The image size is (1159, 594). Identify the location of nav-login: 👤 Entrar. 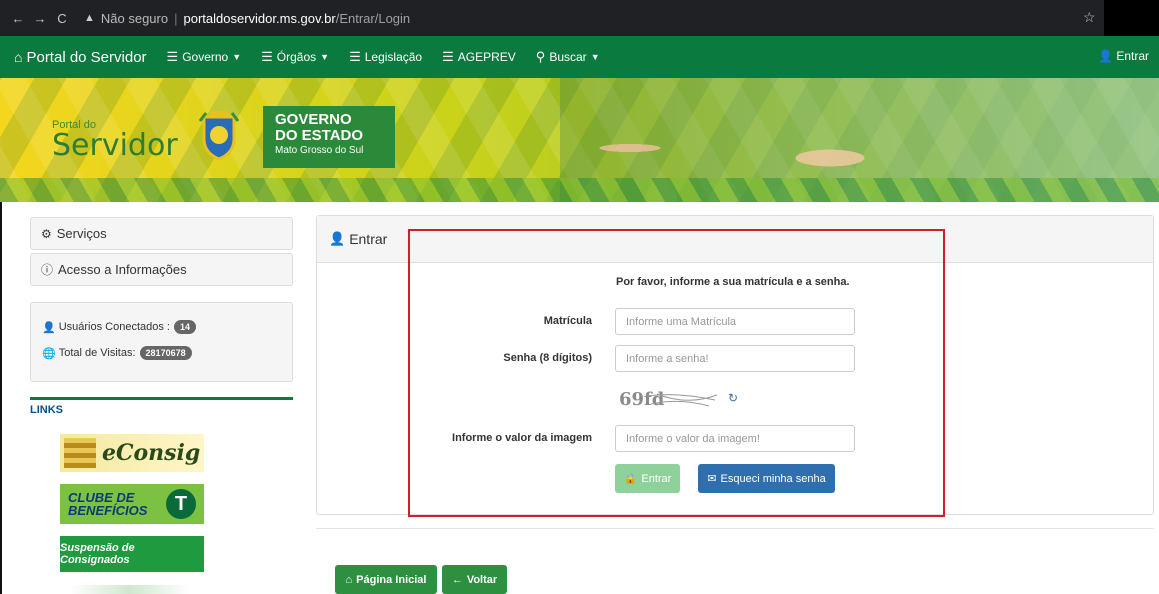
(1123, 56).